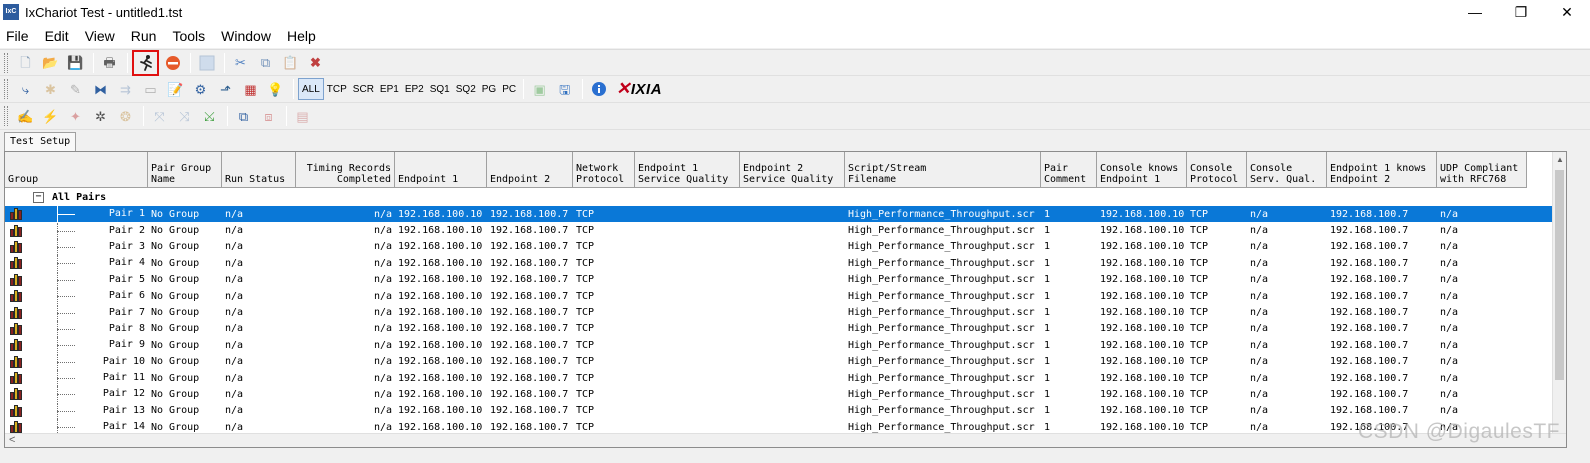  What do you see at coordinates (25, 63) in the screenshot?
I see `new-file-icon: 🗋` at bounding box center [25, 63].